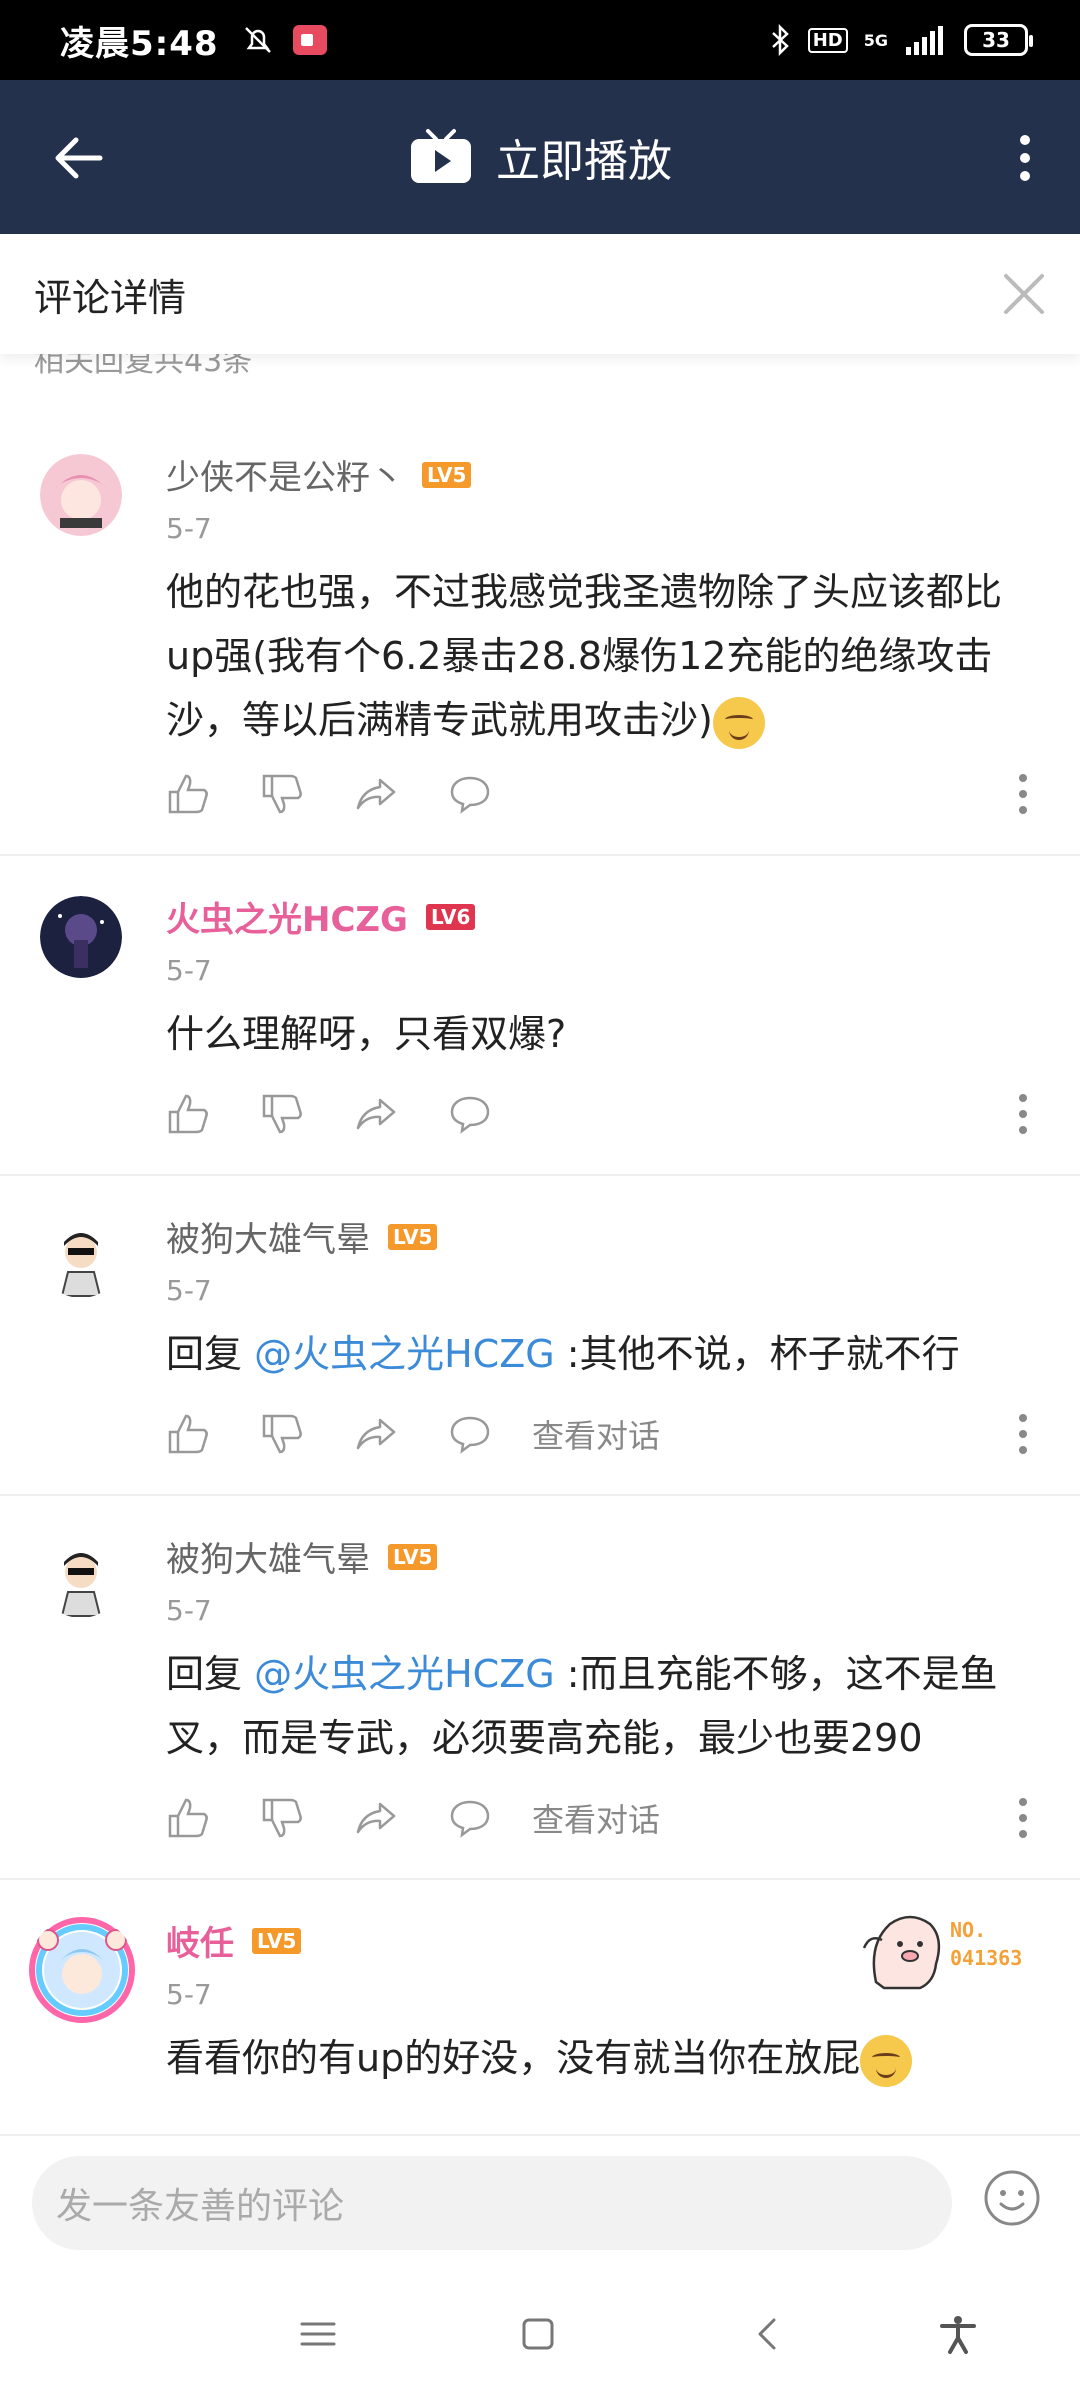 The height and width of the screenshot is (2400, 1080). I want to click on menu-icon, so click(318, 2334).